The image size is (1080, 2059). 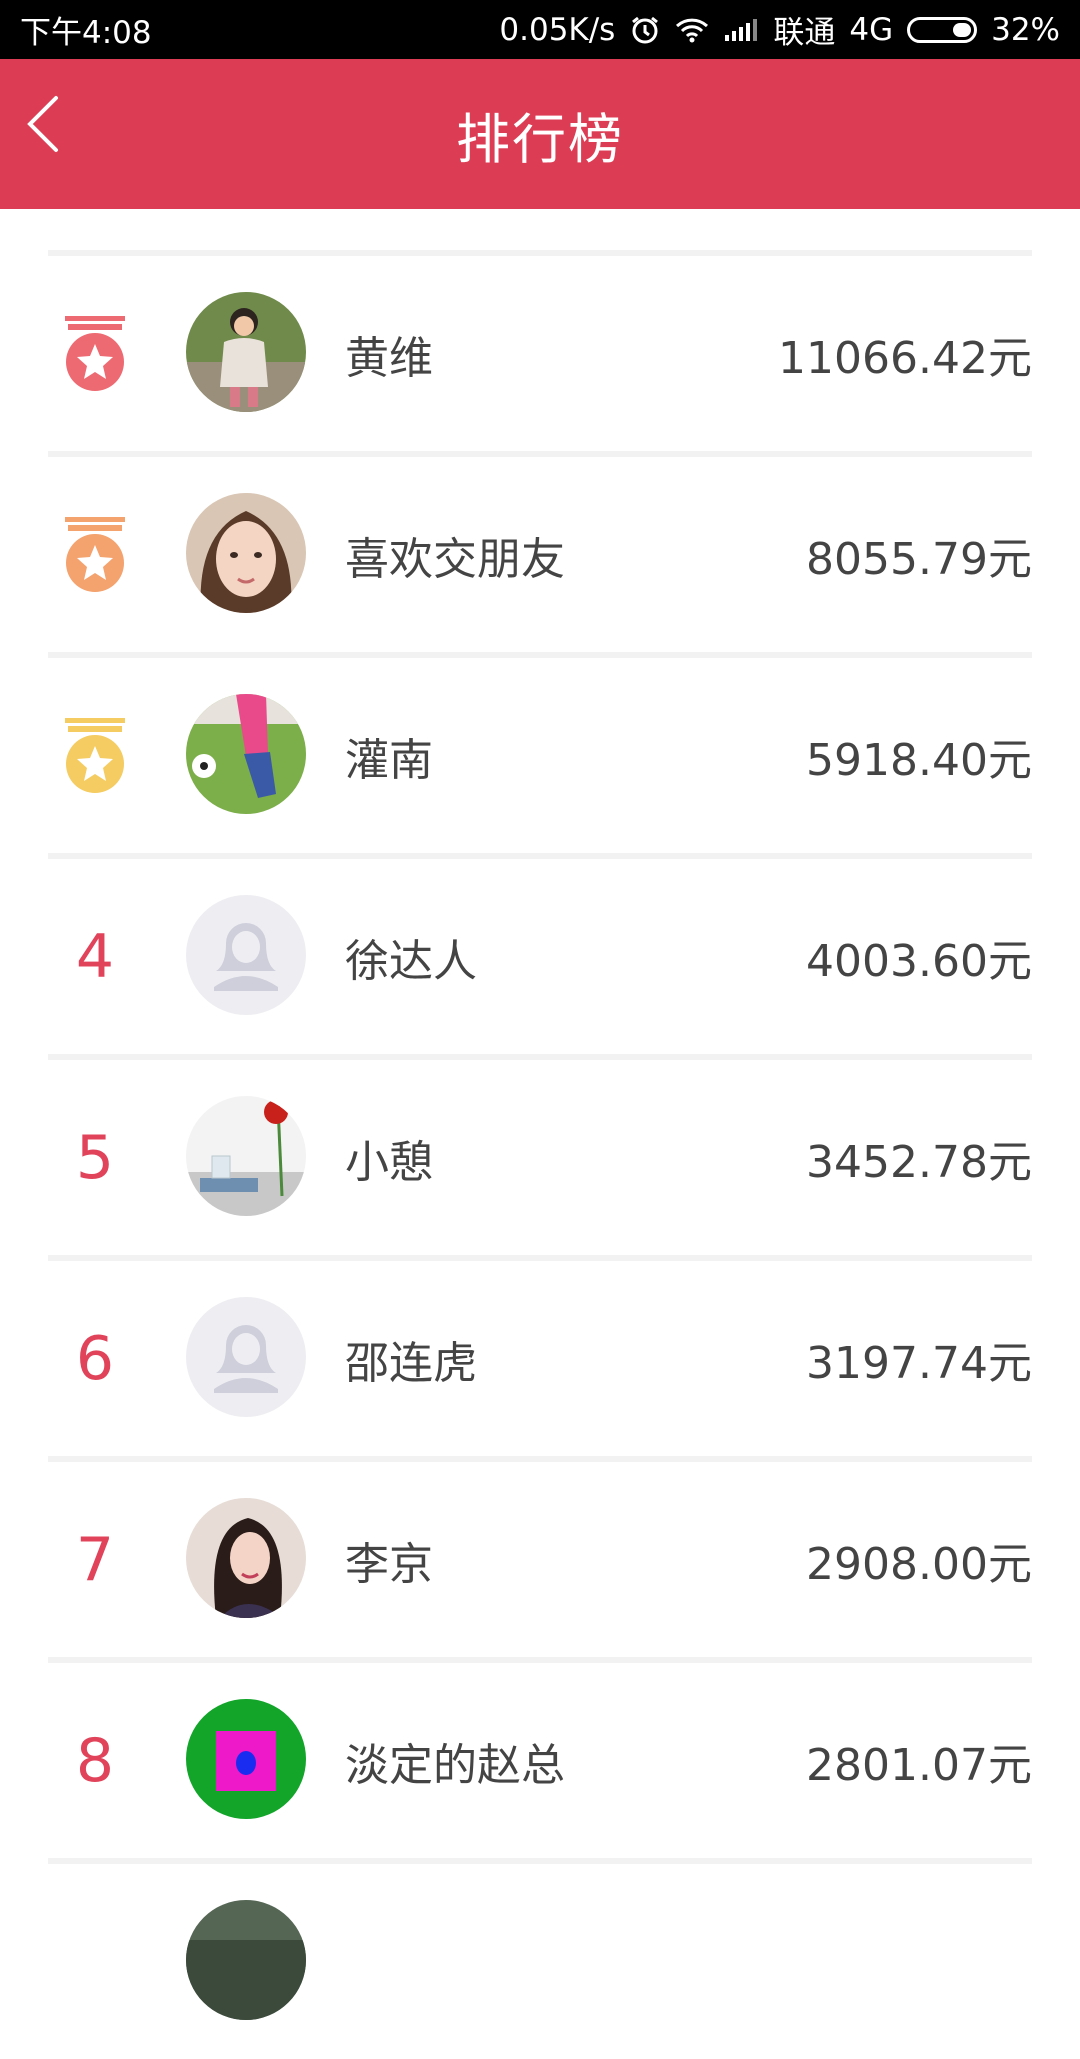 What do you see at coordinates (540, 1556) in the screenshot?
I see `leaderboard-row: 7 李京 2908.00元` at bounding box center [540, 1556].